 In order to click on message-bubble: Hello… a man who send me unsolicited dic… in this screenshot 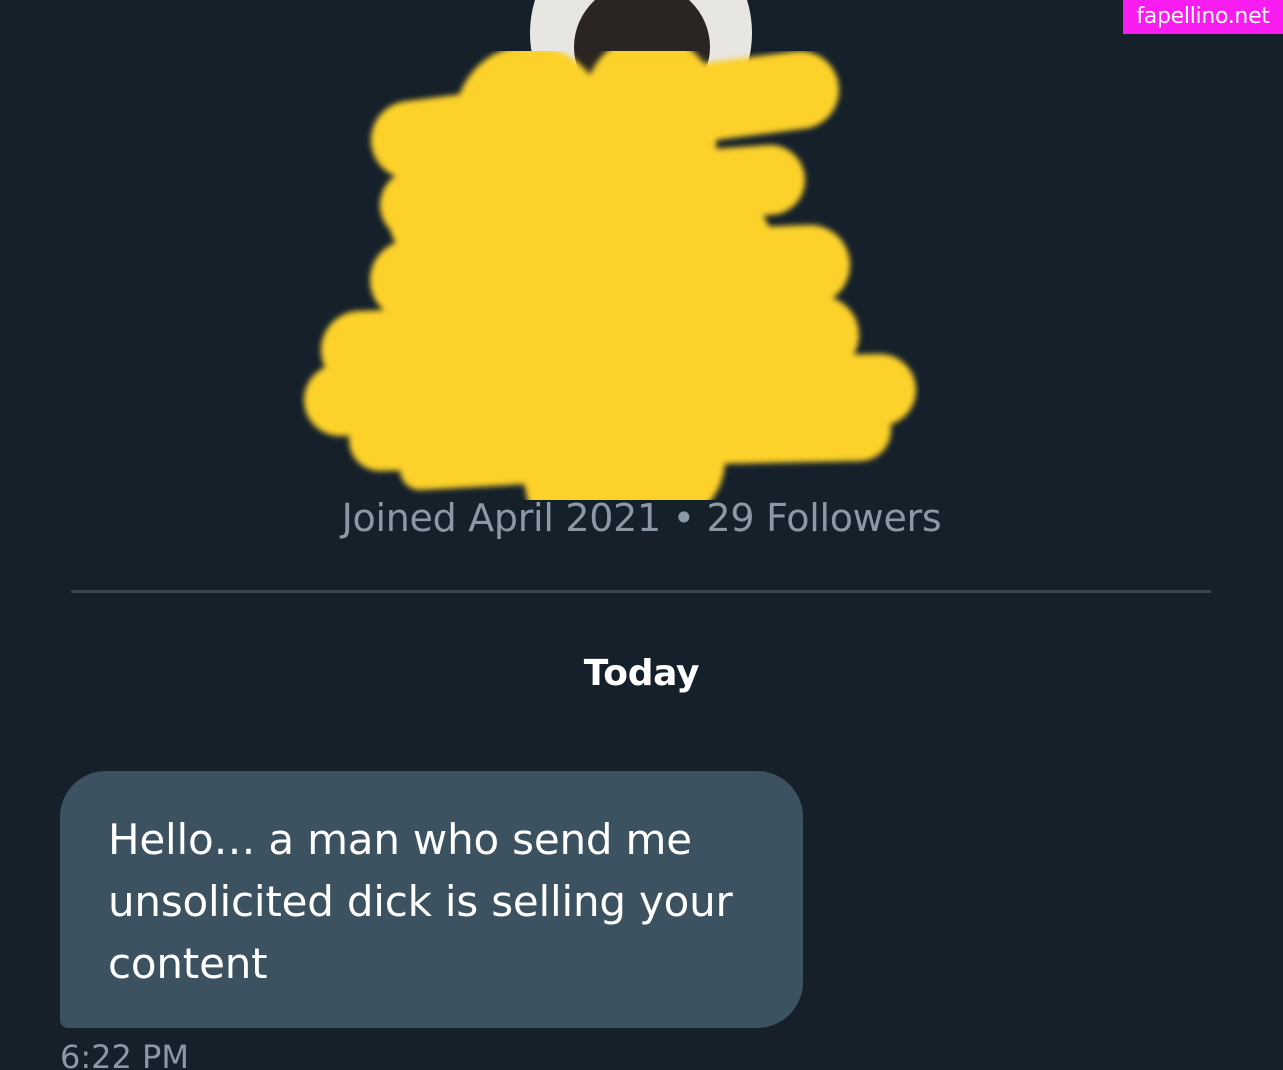, I will do `click(431, 899)`.